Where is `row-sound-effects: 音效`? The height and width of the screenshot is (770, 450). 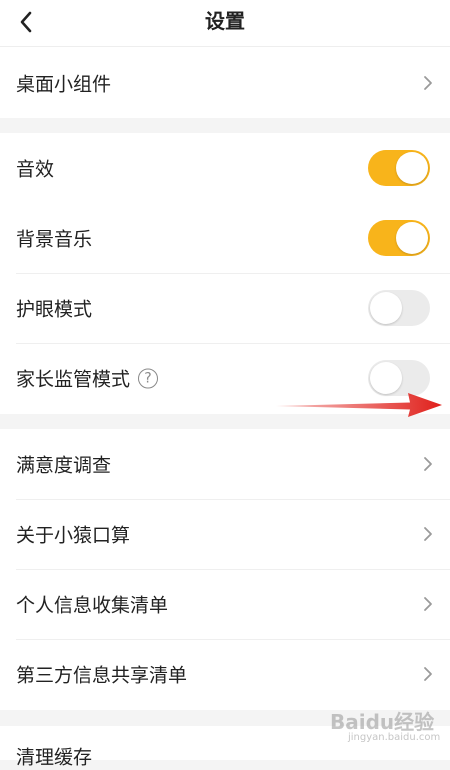
row-sound-effects: 音效 is located at coordinates (225, 168).